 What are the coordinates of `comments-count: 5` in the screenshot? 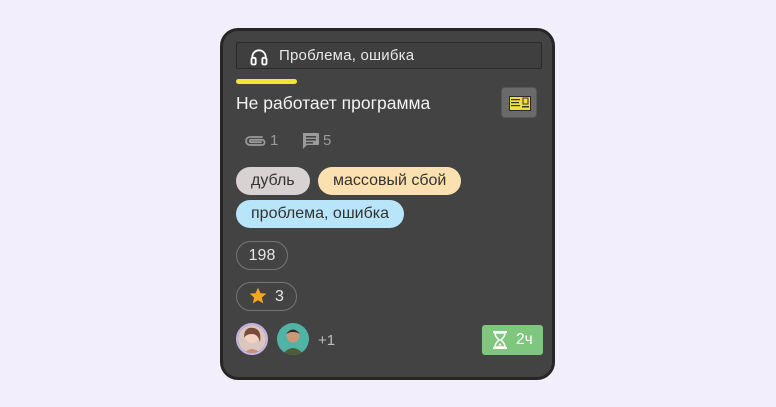 It's located at (327, 140).